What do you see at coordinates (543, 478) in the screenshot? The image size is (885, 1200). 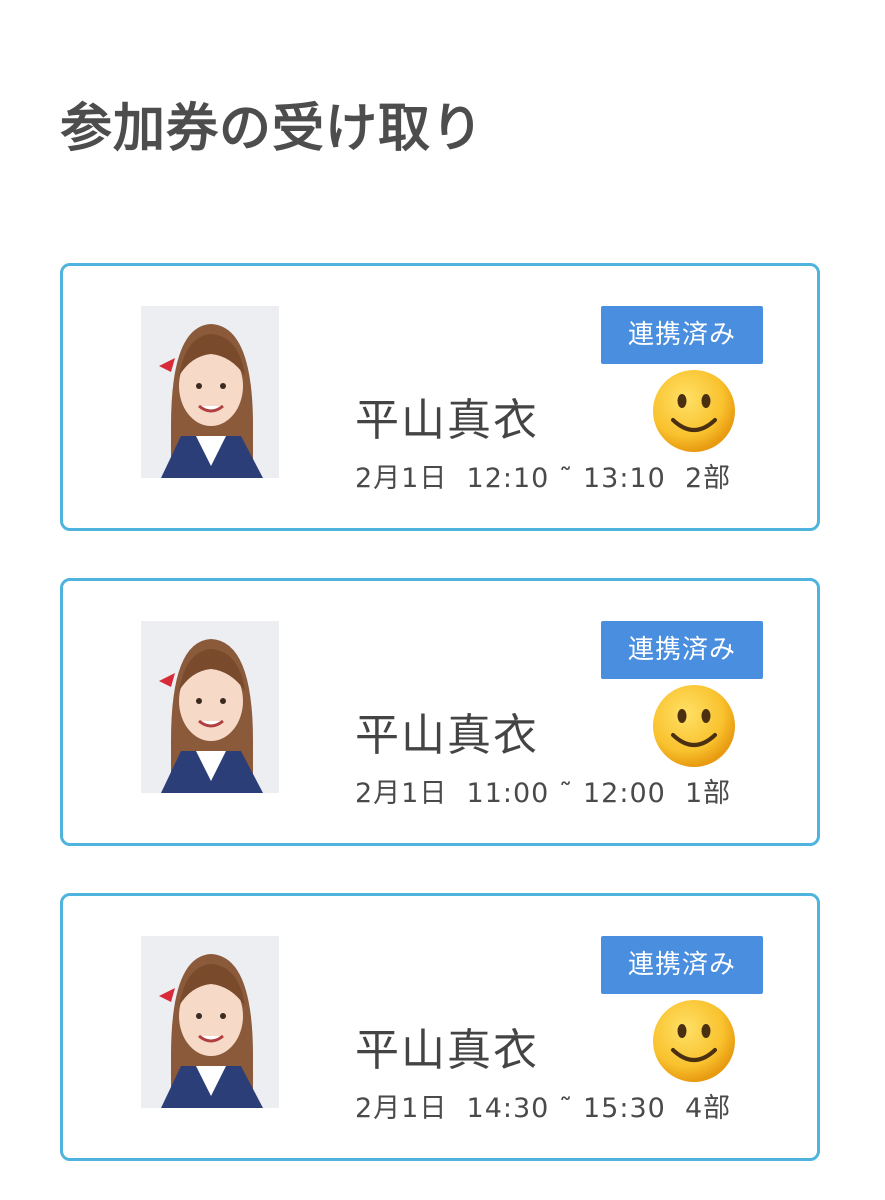 I see `schedule-text: 2月1日 12:10 ˜ 13:10 2部` at bounding box center [543, 478].